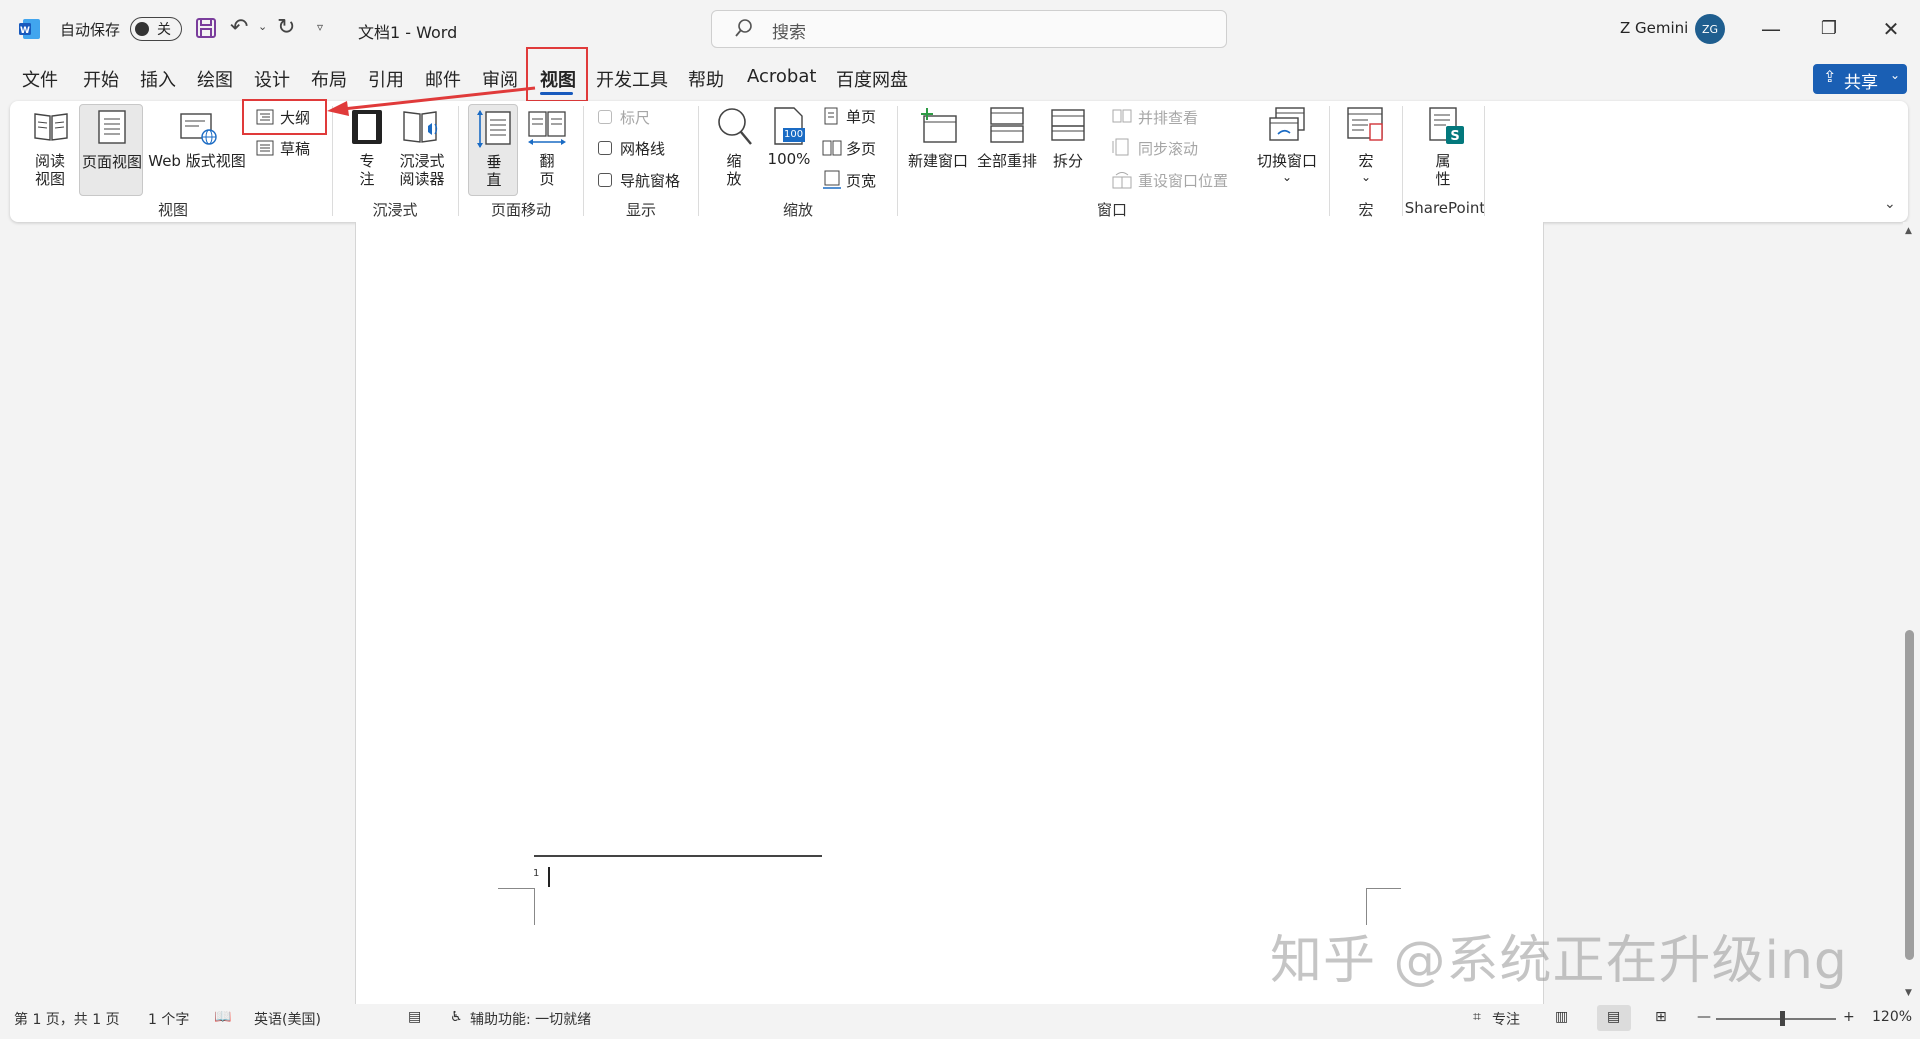 This screenshot has height=1039, width=1920. Describe the element at coordinates (168, 1019) in the screenshot. I see `word-count: 1 个字` at that location.